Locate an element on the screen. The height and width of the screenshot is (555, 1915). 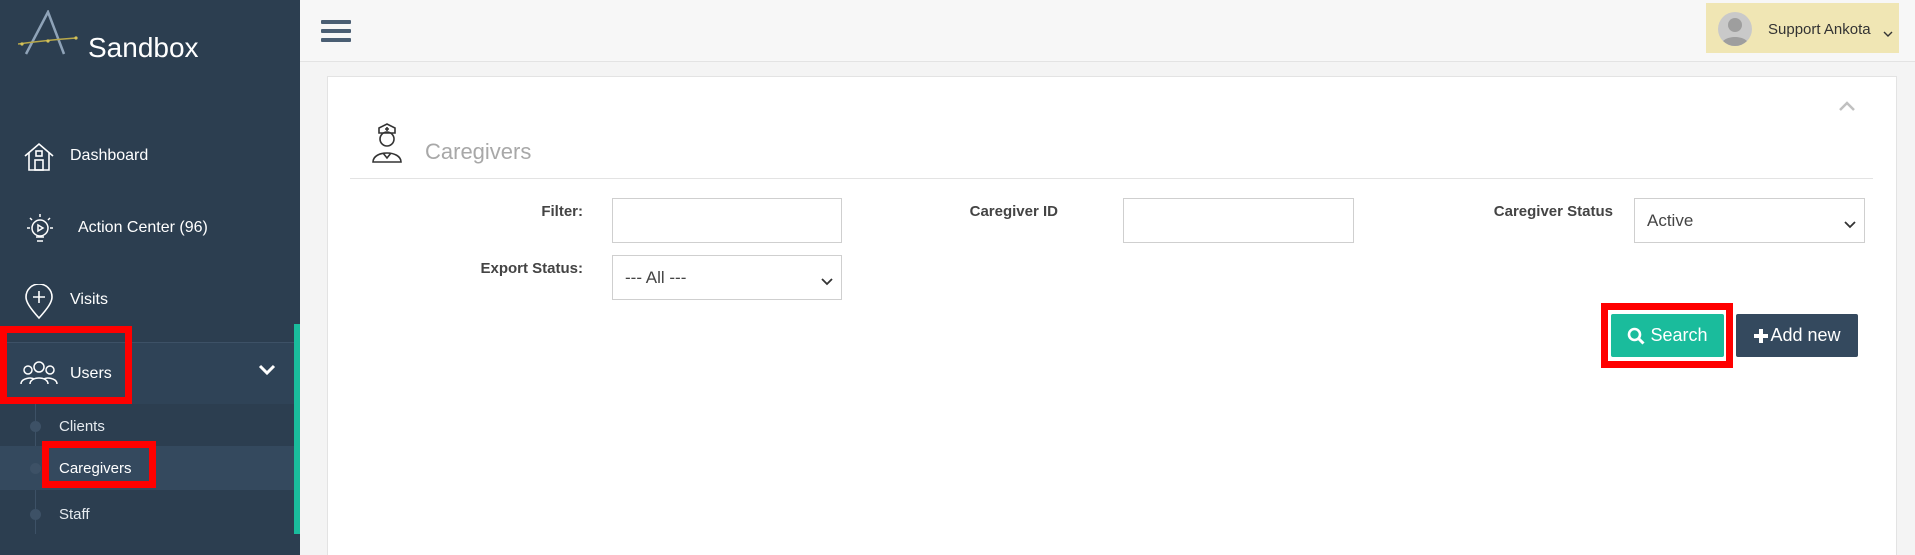
sidebar-item-dashboard: Dashboard is located at coordinates (150, 156).